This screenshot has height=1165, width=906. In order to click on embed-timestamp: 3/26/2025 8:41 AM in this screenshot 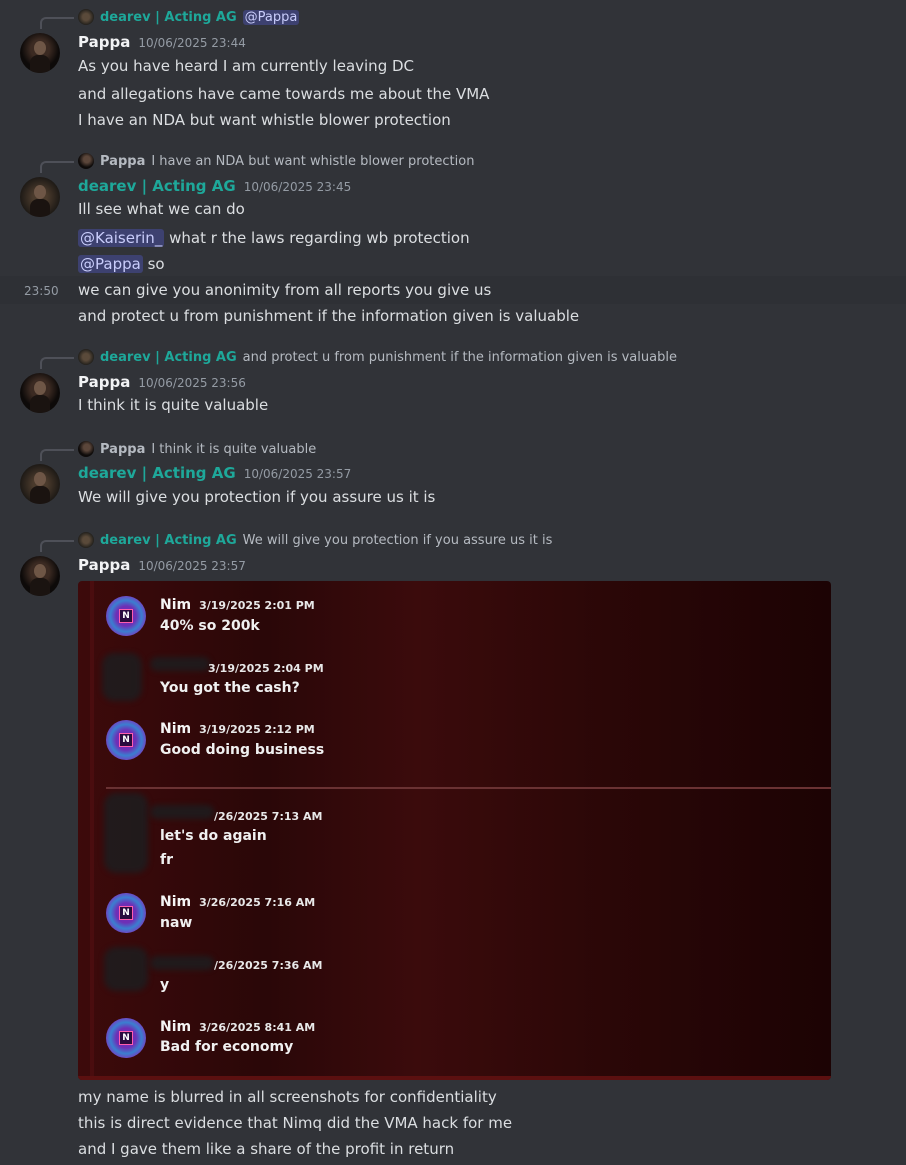, I will do `click(257, 1027)`.